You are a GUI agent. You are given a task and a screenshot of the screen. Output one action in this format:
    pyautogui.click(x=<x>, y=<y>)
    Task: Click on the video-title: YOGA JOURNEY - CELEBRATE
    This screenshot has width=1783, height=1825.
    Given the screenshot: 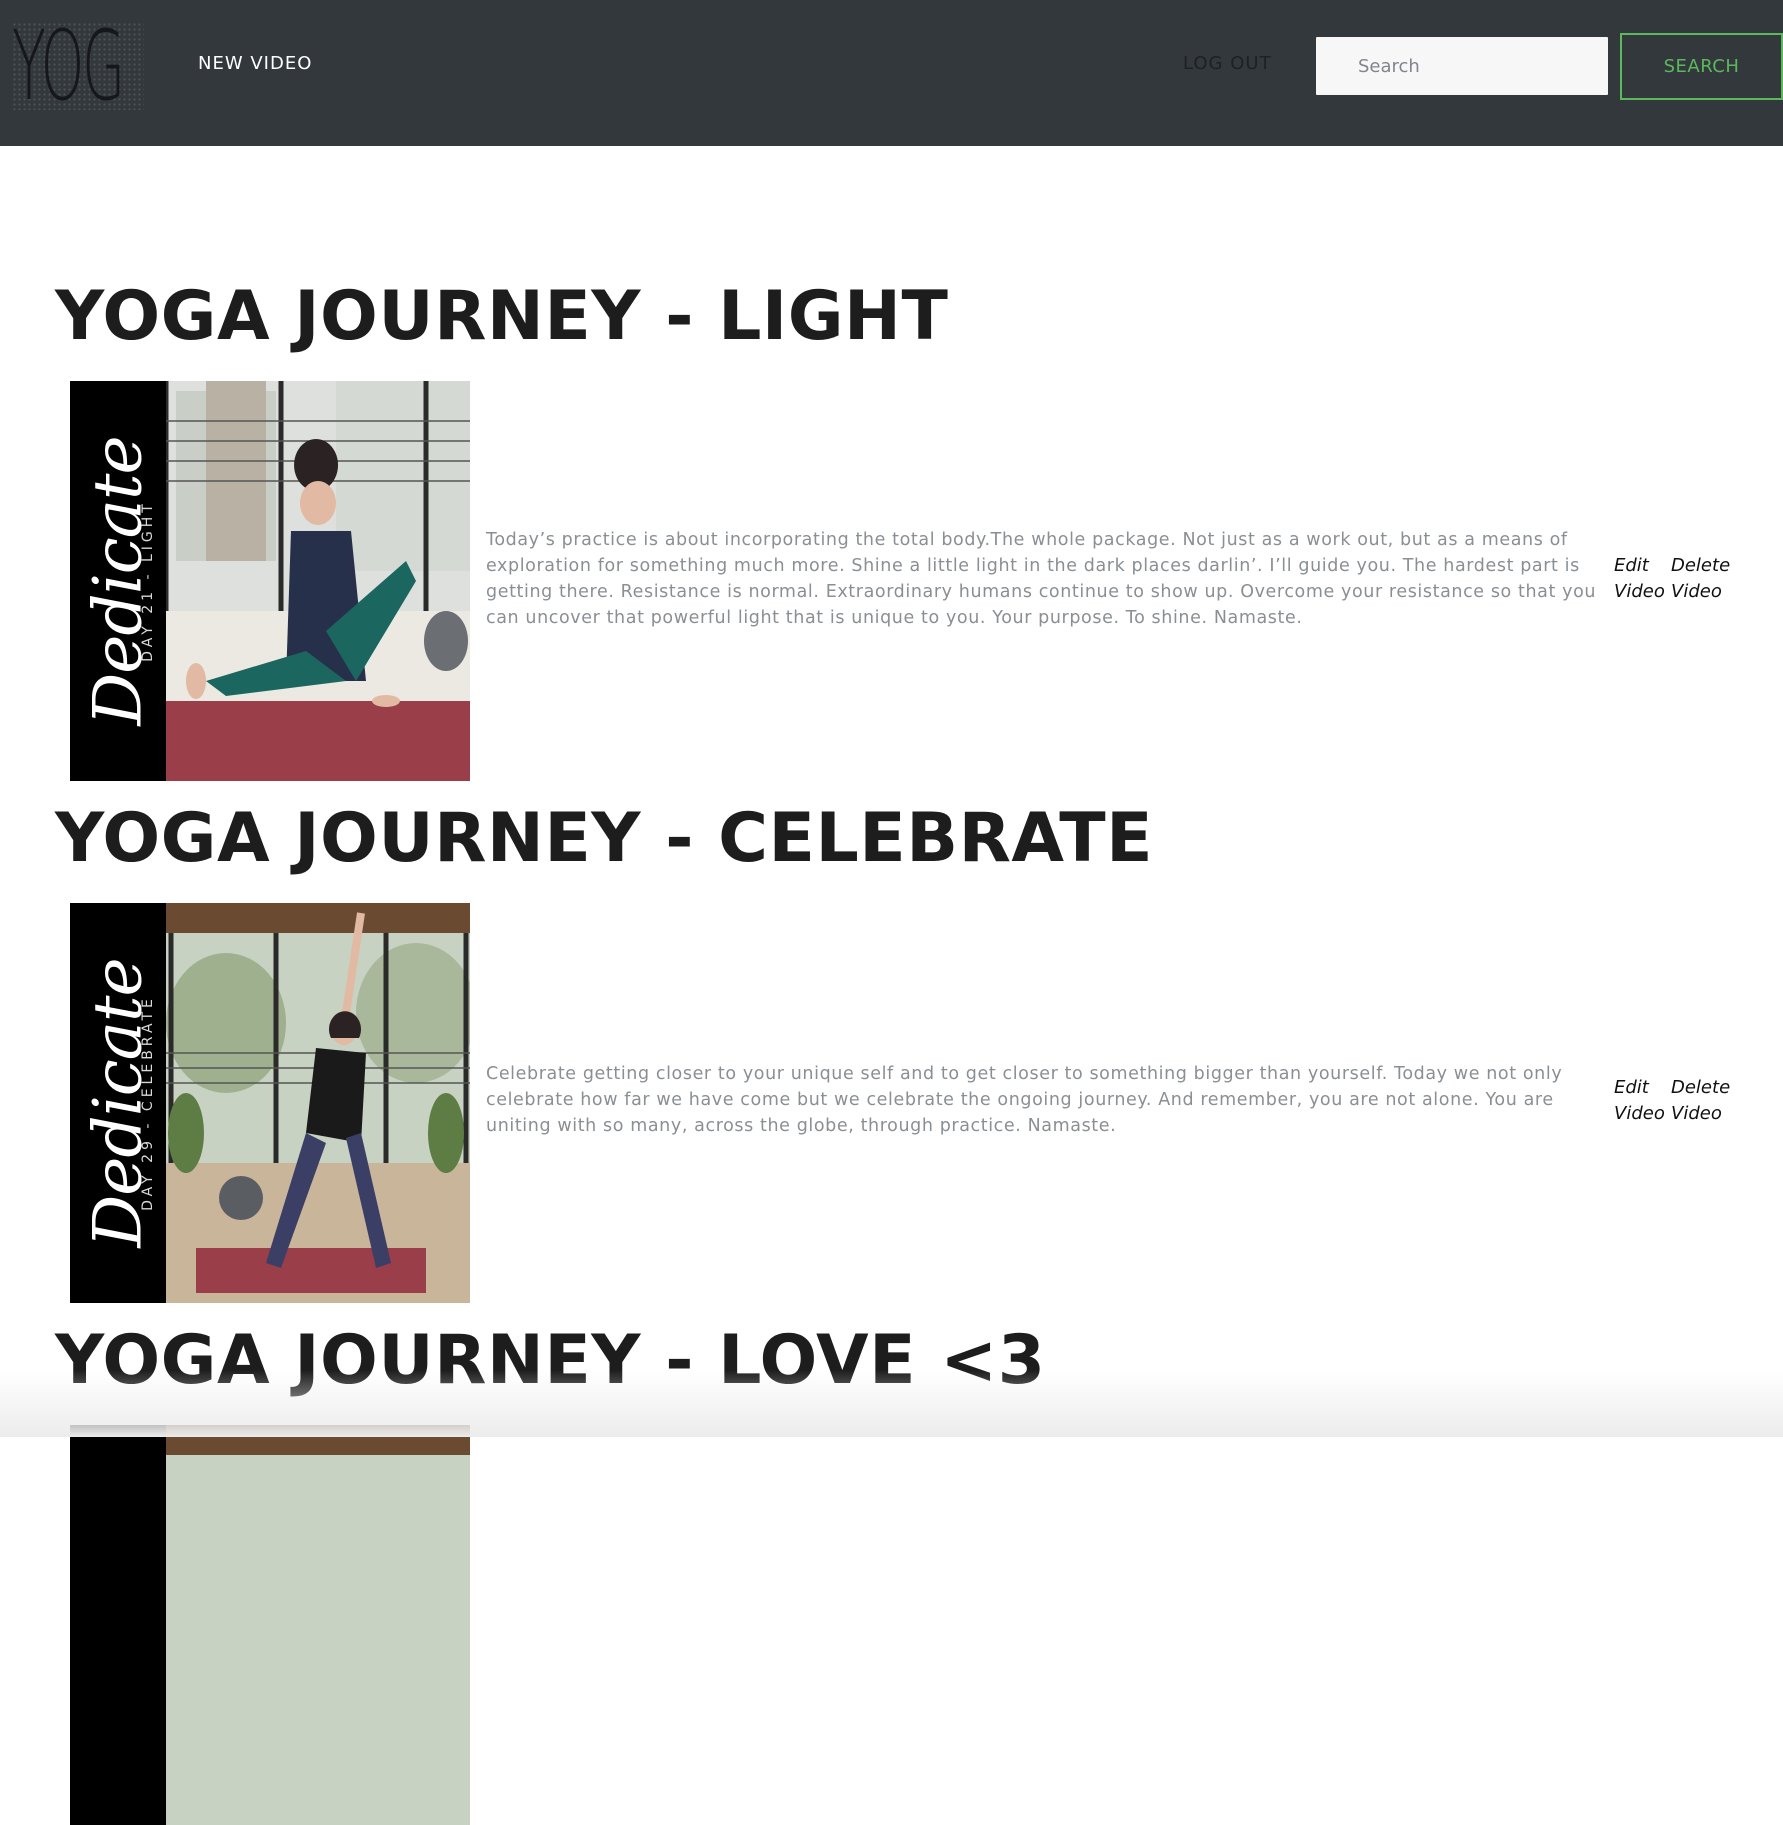 What is the action you would take?
    pyautogui.click(x=604, y=838)
    